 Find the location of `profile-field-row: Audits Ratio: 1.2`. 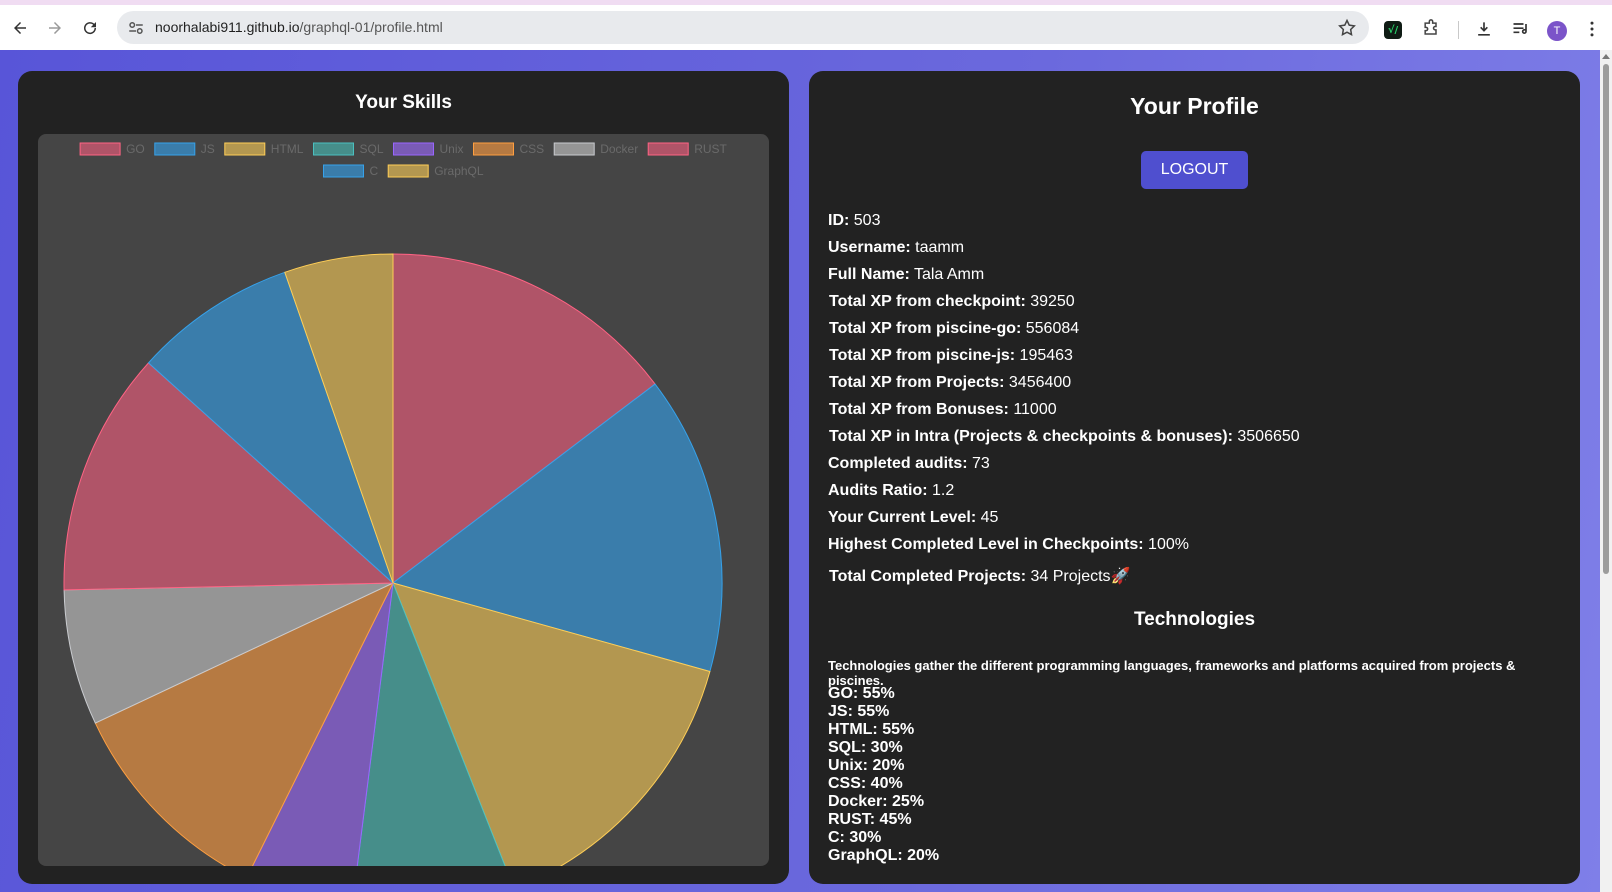

profile-field-row: Audits Ratio: 1.2 is located at coordinates (891, 491).